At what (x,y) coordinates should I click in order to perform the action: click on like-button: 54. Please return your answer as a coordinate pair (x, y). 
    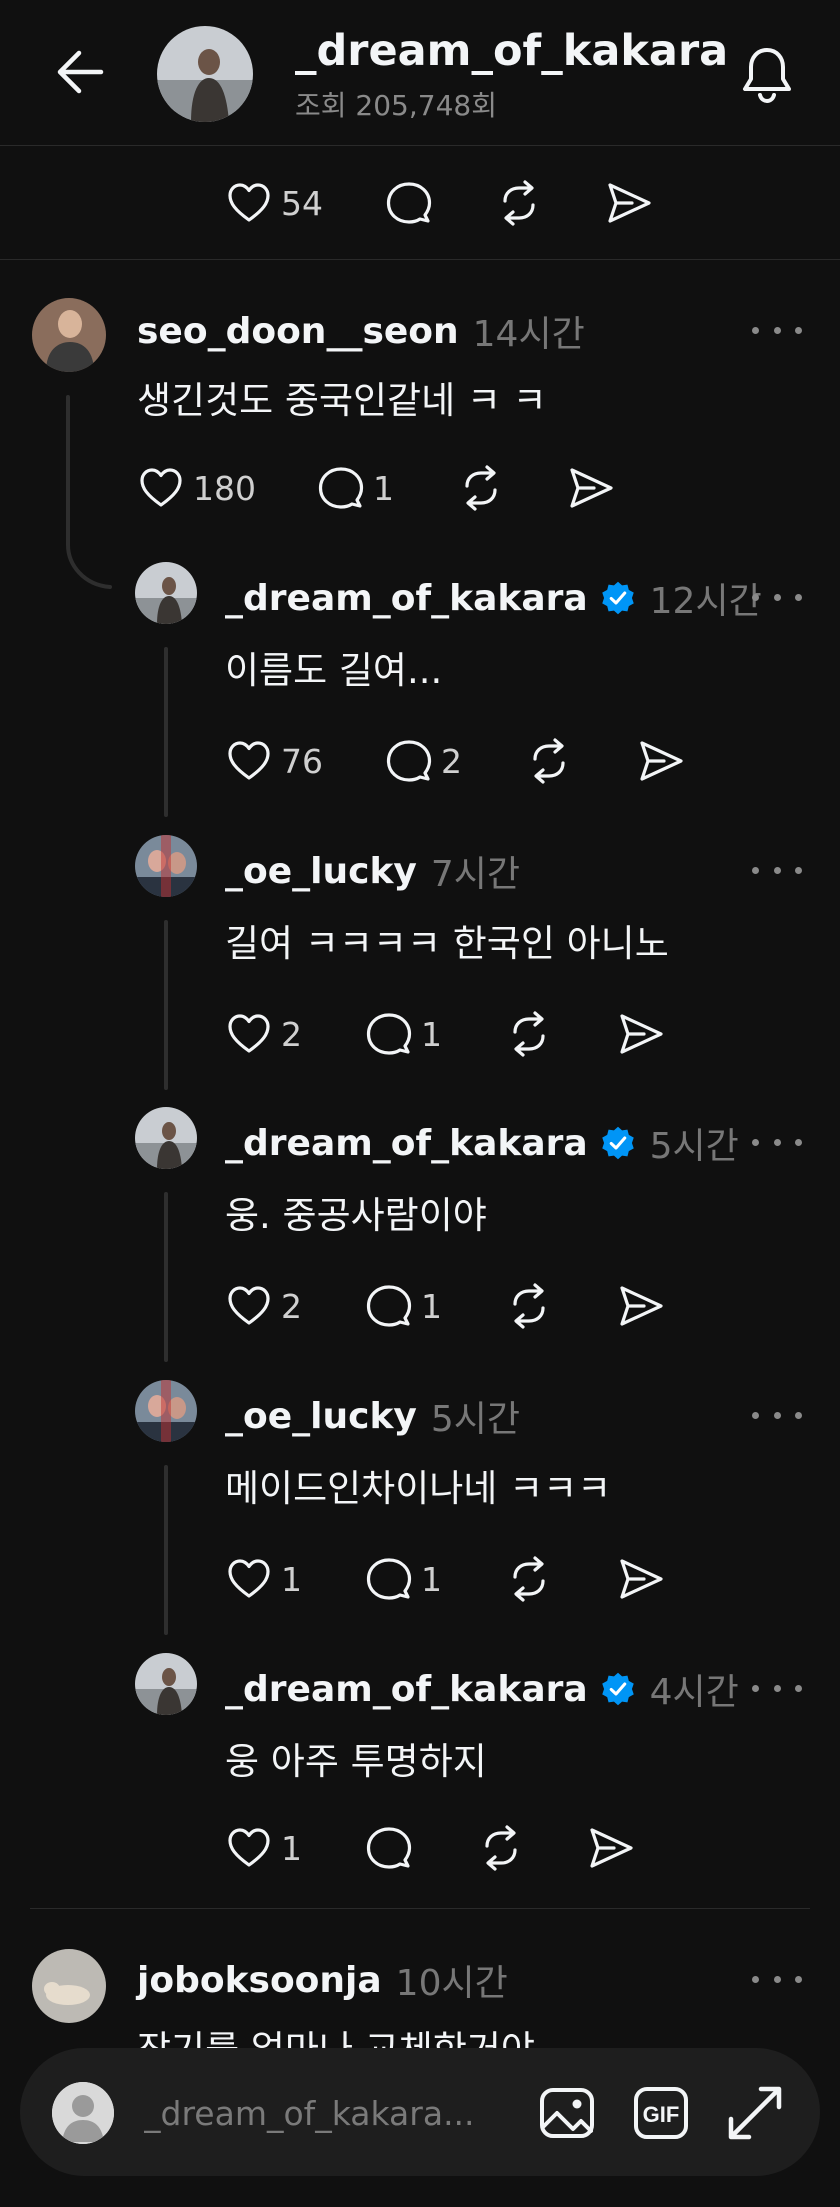
    Looking at the image, I should click on (274, 203).